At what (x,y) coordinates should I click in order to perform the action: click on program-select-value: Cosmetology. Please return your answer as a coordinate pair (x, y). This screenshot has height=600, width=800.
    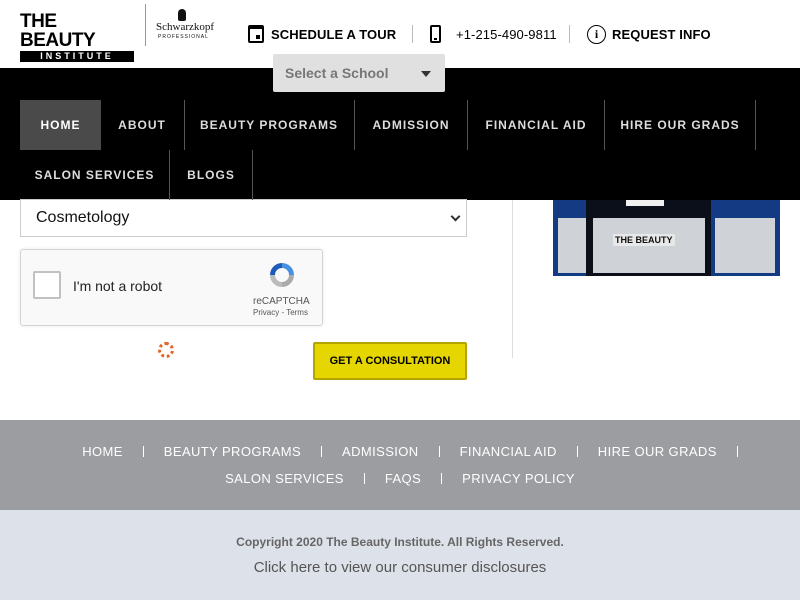
    Looking at the image, I should click on (83, 217).